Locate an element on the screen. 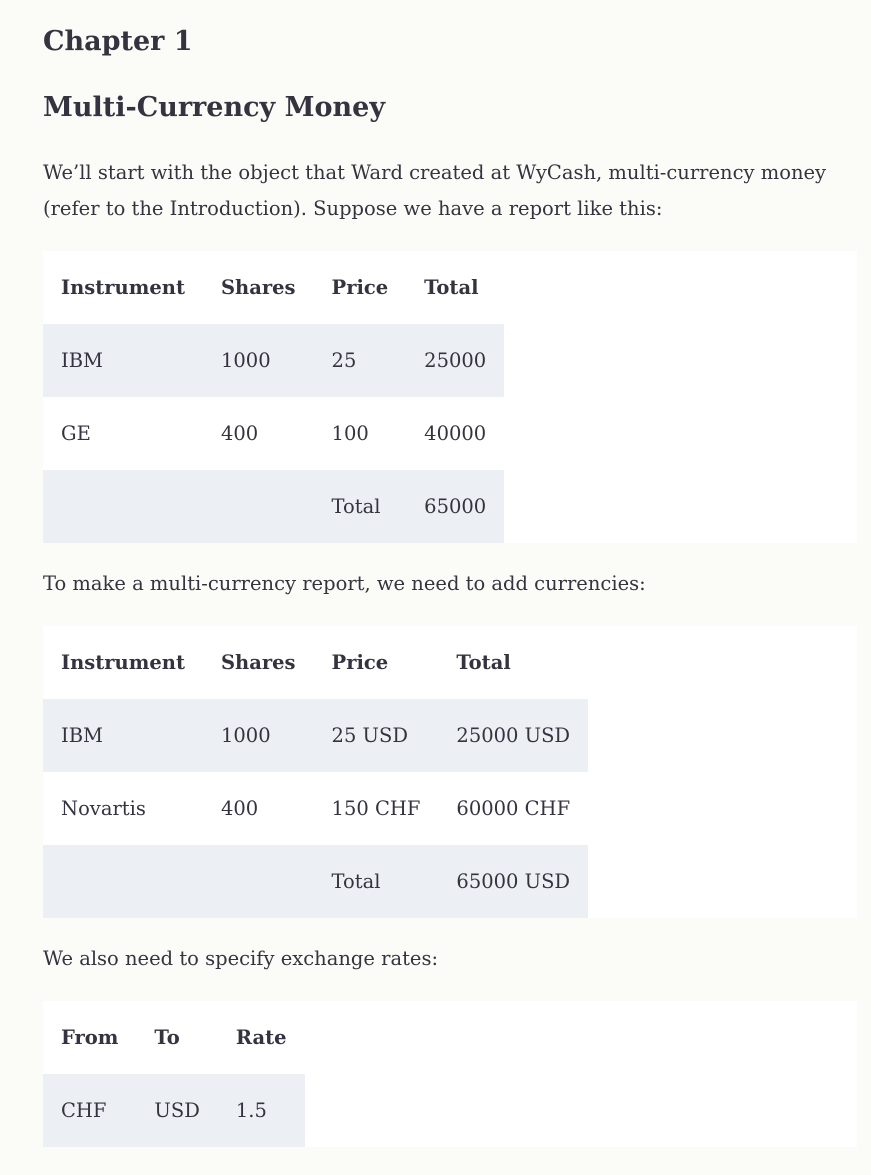 This screenshot has width=871, height=1175. table-cell: CHF is located at coordinates (90, 1110).